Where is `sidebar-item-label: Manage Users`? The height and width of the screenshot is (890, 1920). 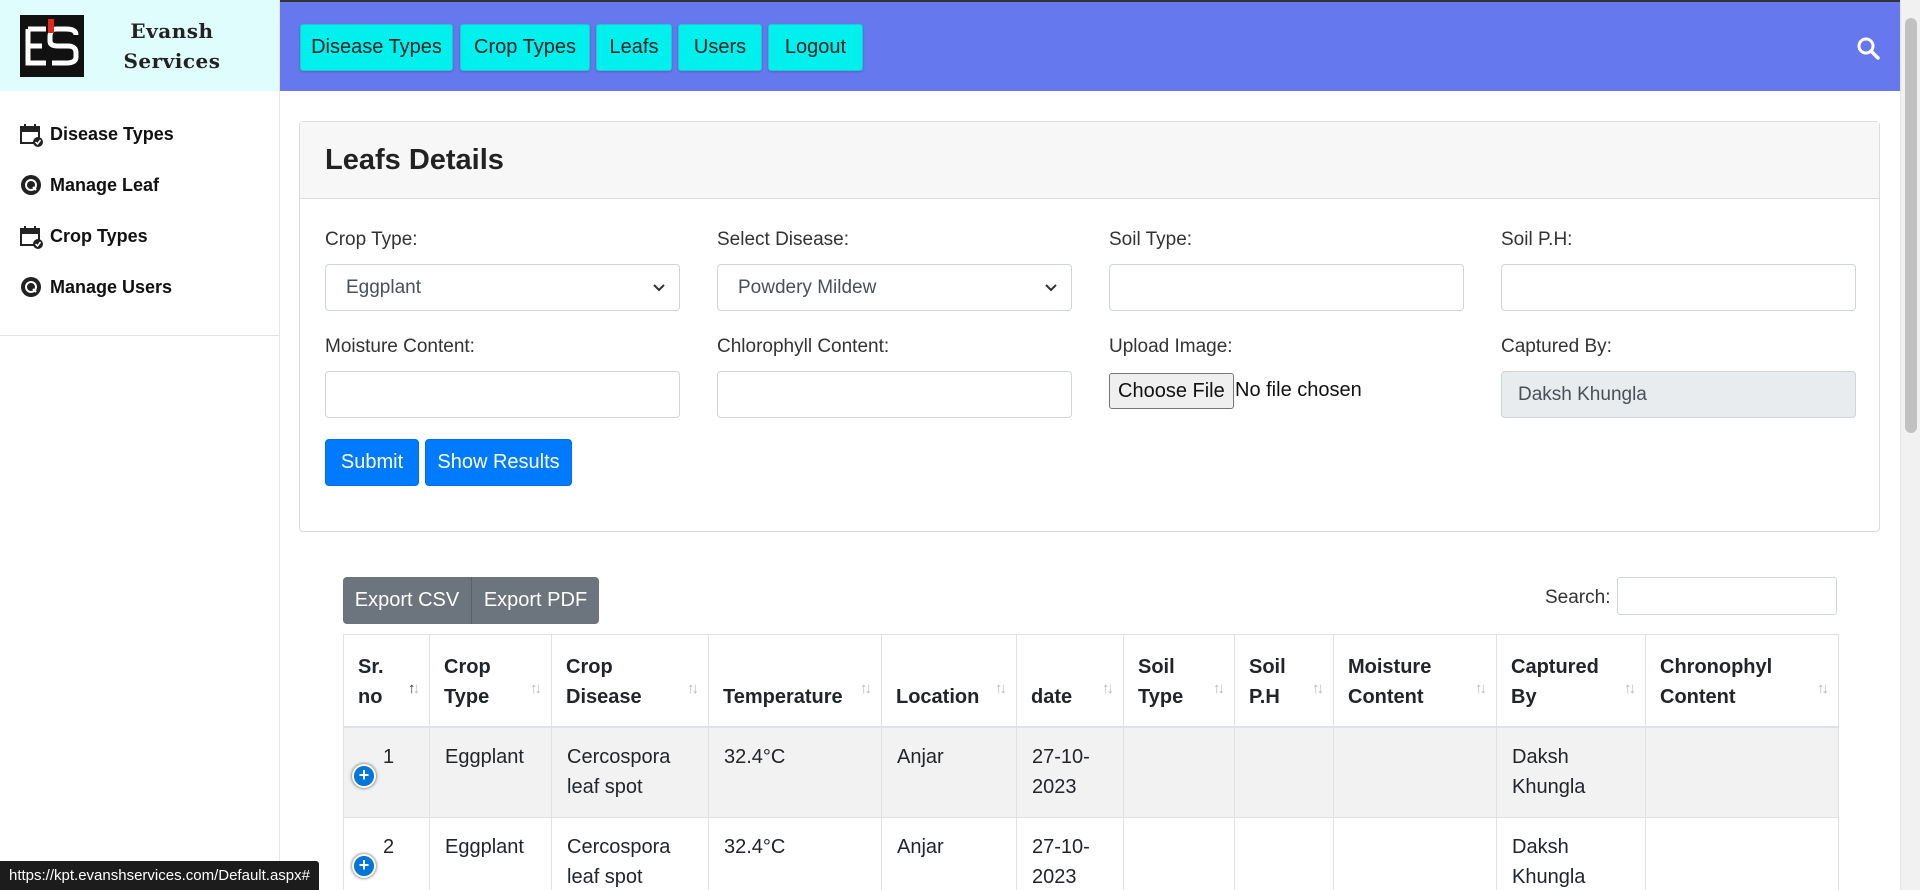
sidebar-item-label: Manage Users is located at coordinates (111, 287).